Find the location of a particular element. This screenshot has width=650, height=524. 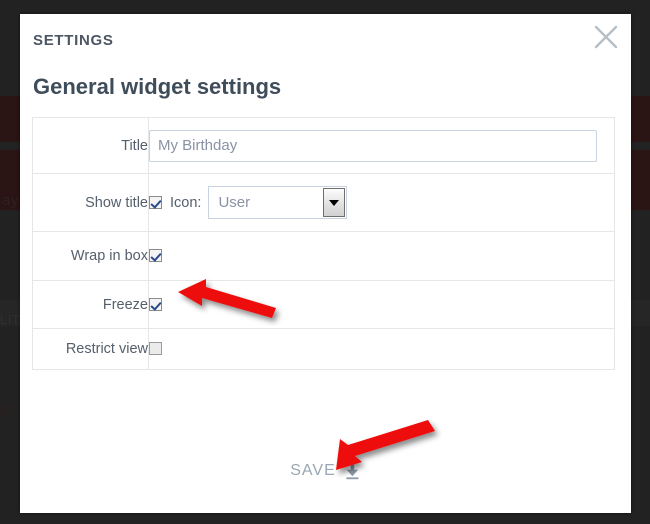

row-label-show-title: Show title is located at coordinates (90, 202).